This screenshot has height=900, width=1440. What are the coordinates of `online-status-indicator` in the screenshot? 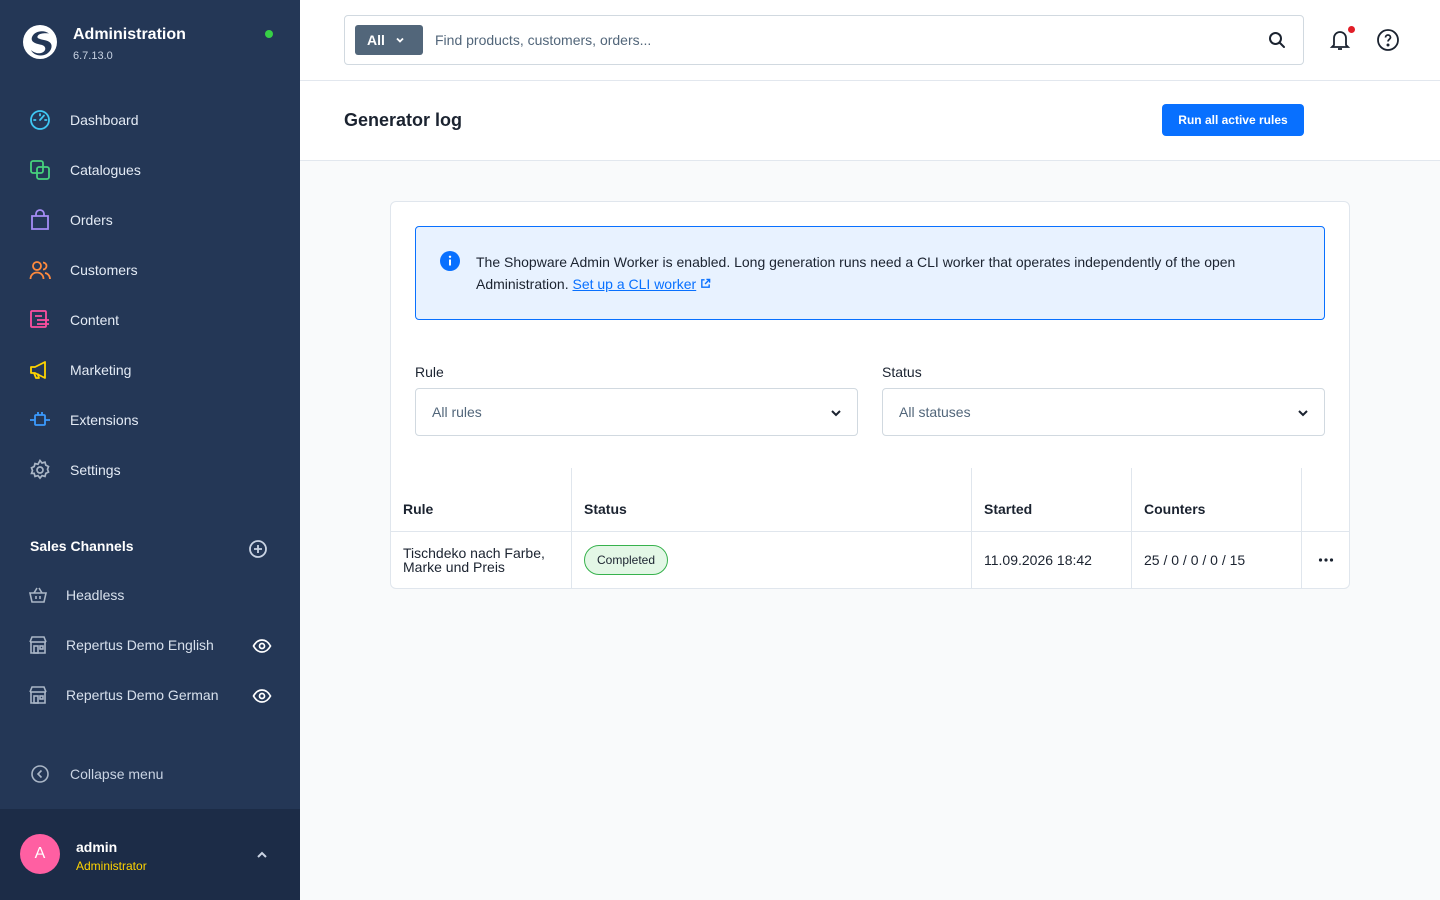 It's located at (269, 34).